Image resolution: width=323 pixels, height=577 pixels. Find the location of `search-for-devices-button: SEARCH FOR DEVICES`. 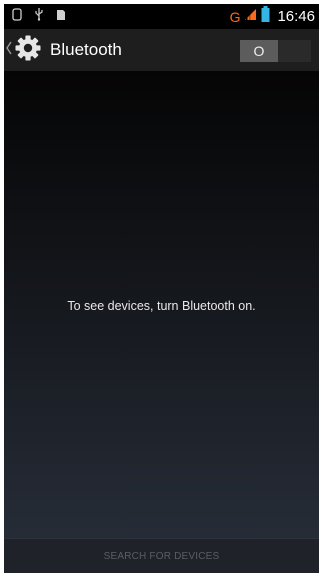

search-for-devices-button: SEARCH FOR DEVICES is located at coordinates (161, 556).